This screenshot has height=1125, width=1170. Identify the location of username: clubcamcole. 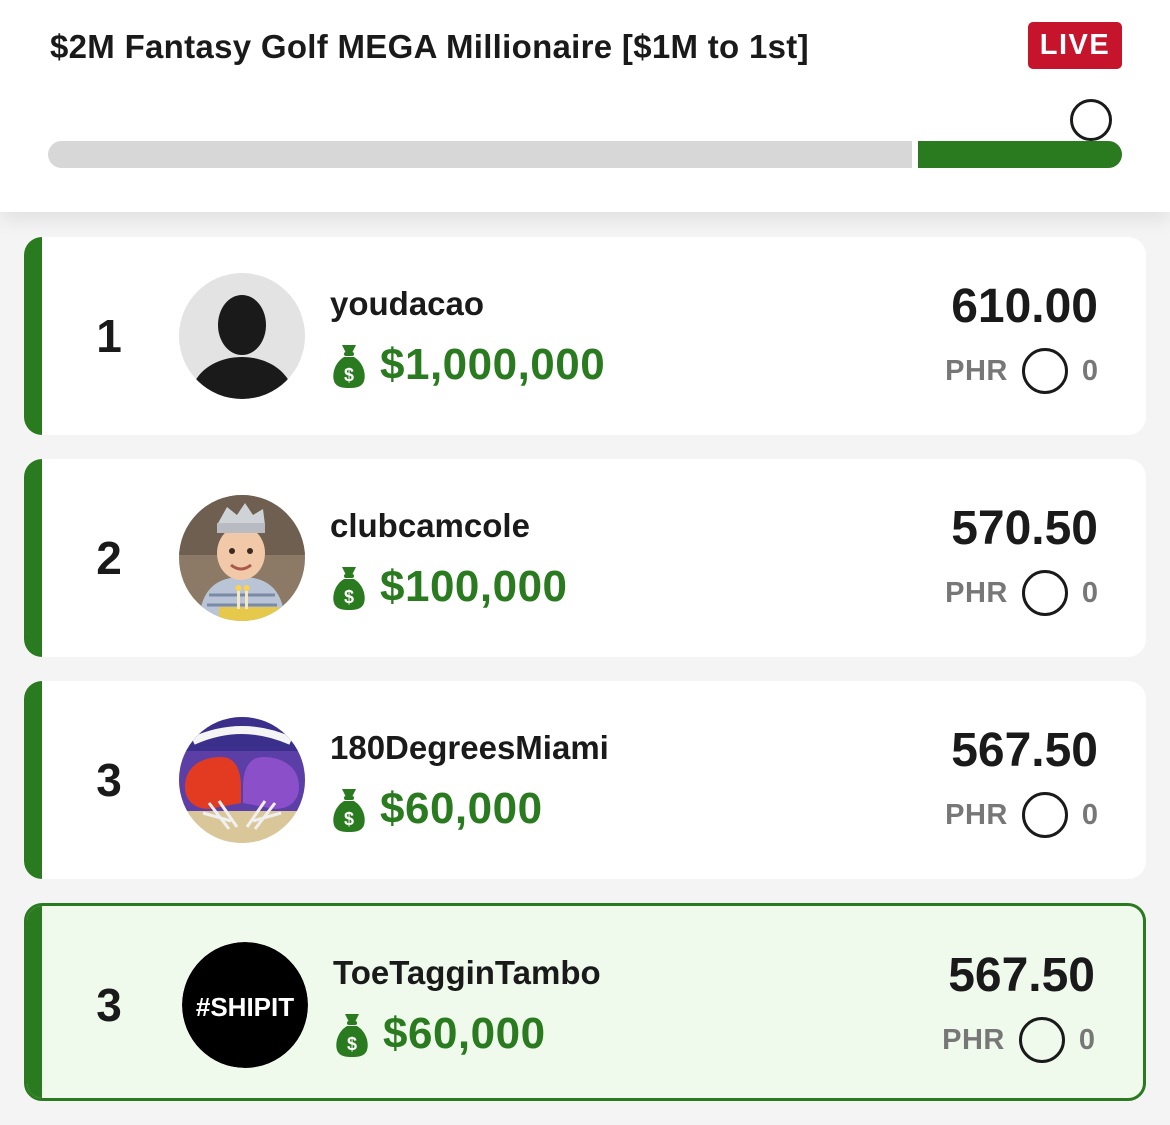
(430, 526).